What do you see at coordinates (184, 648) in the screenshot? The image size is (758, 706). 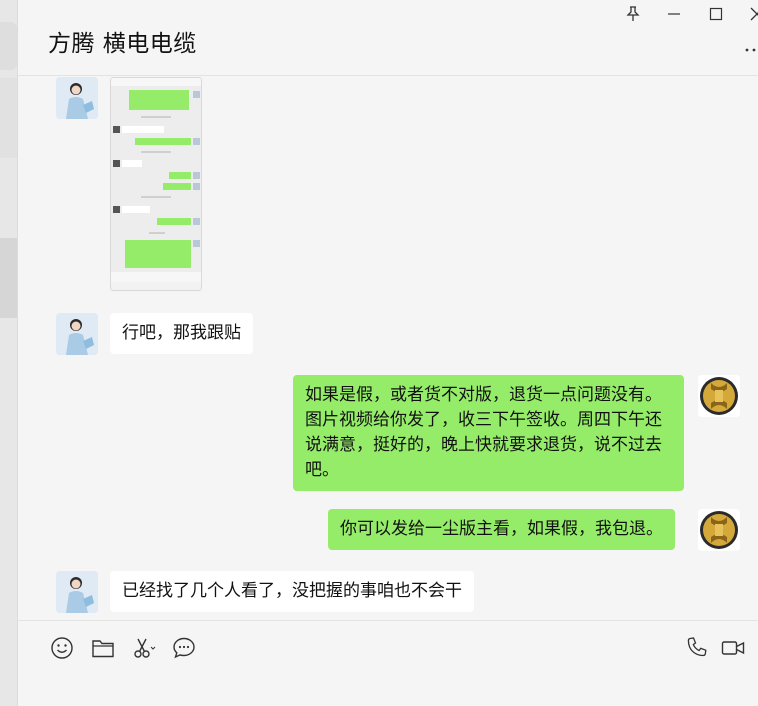 I see `chat-bubble-icon` at bounding box center [184, 648].